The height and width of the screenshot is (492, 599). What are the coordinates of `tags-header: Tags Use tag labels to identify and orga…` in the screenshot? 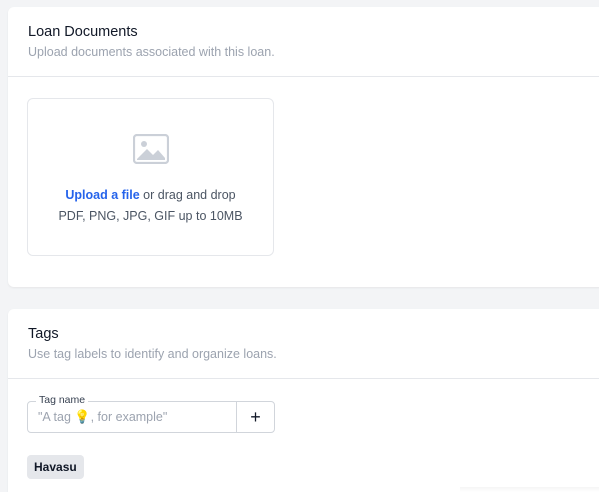 It's located at (303, 344).